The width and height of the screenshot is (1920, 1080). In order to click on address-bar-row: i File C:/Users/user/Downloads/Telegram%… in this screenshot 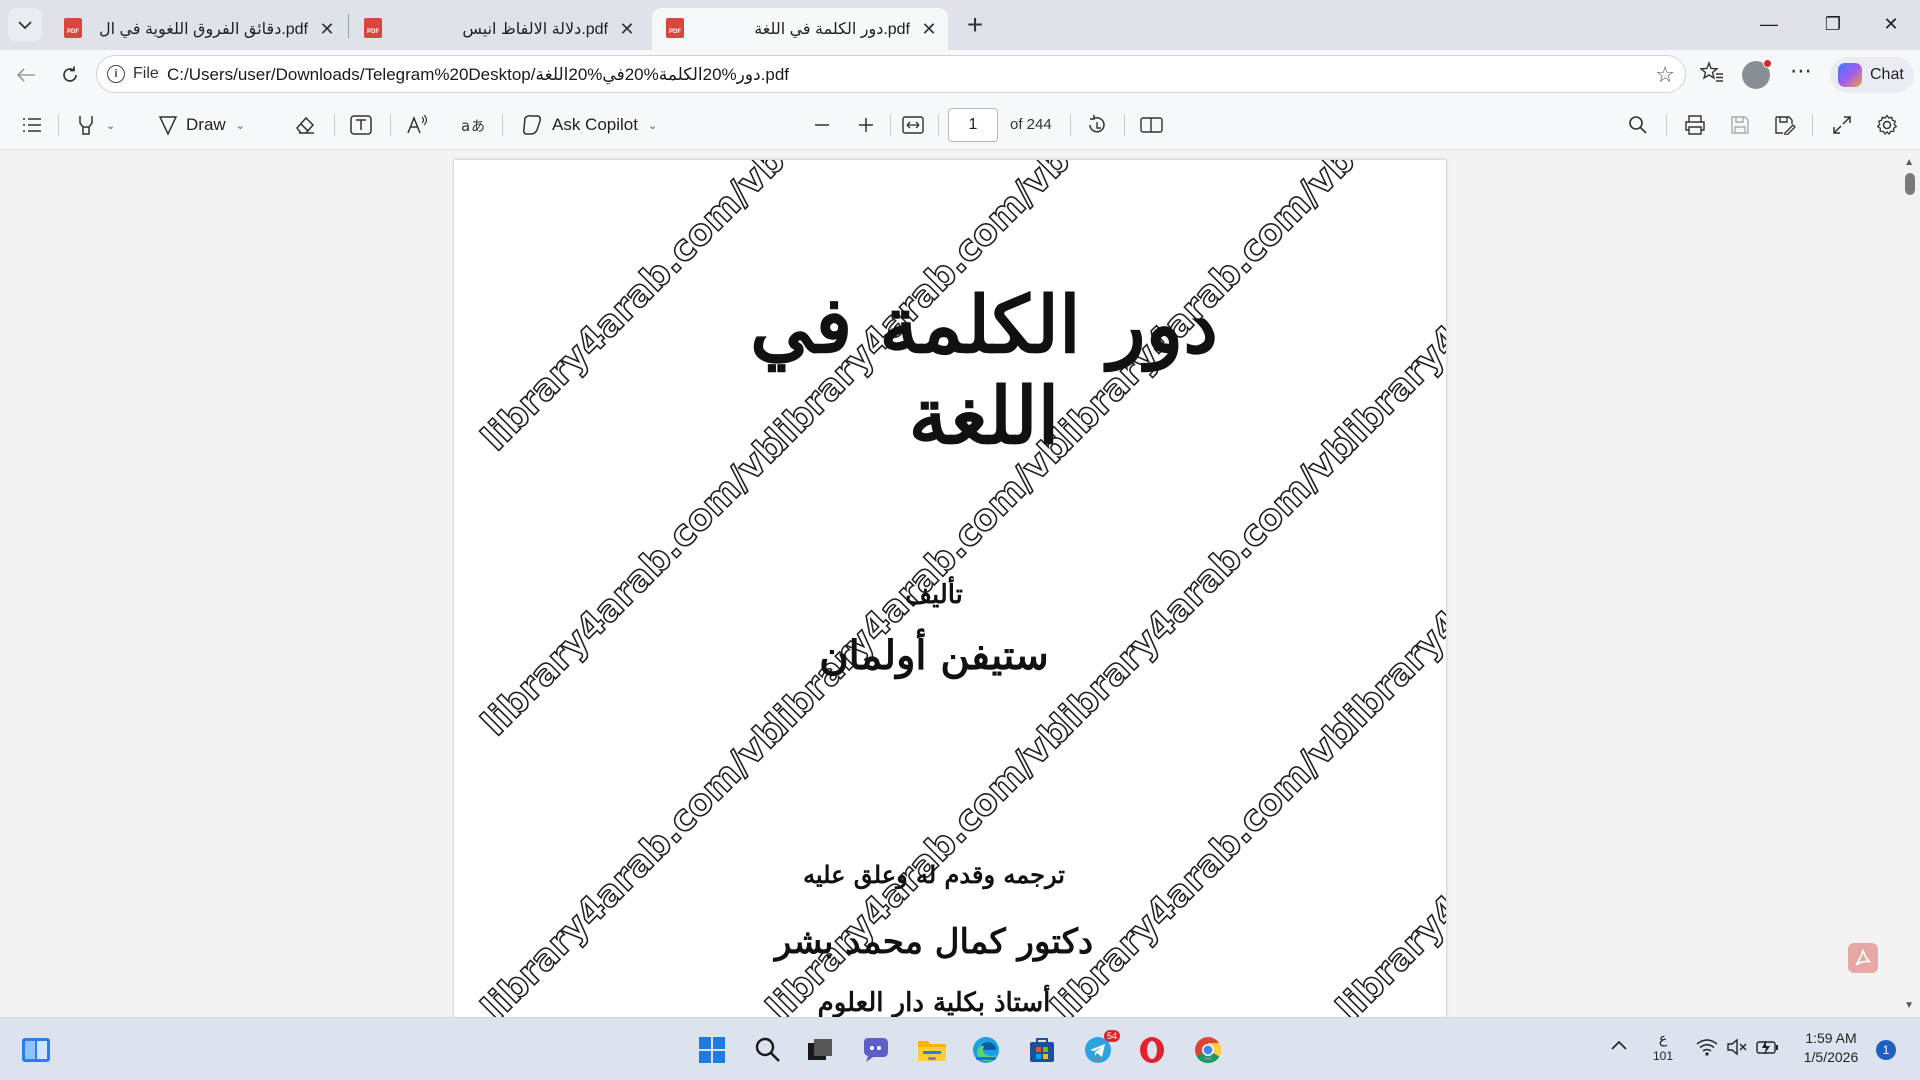, I will do `click(960, 75)`.